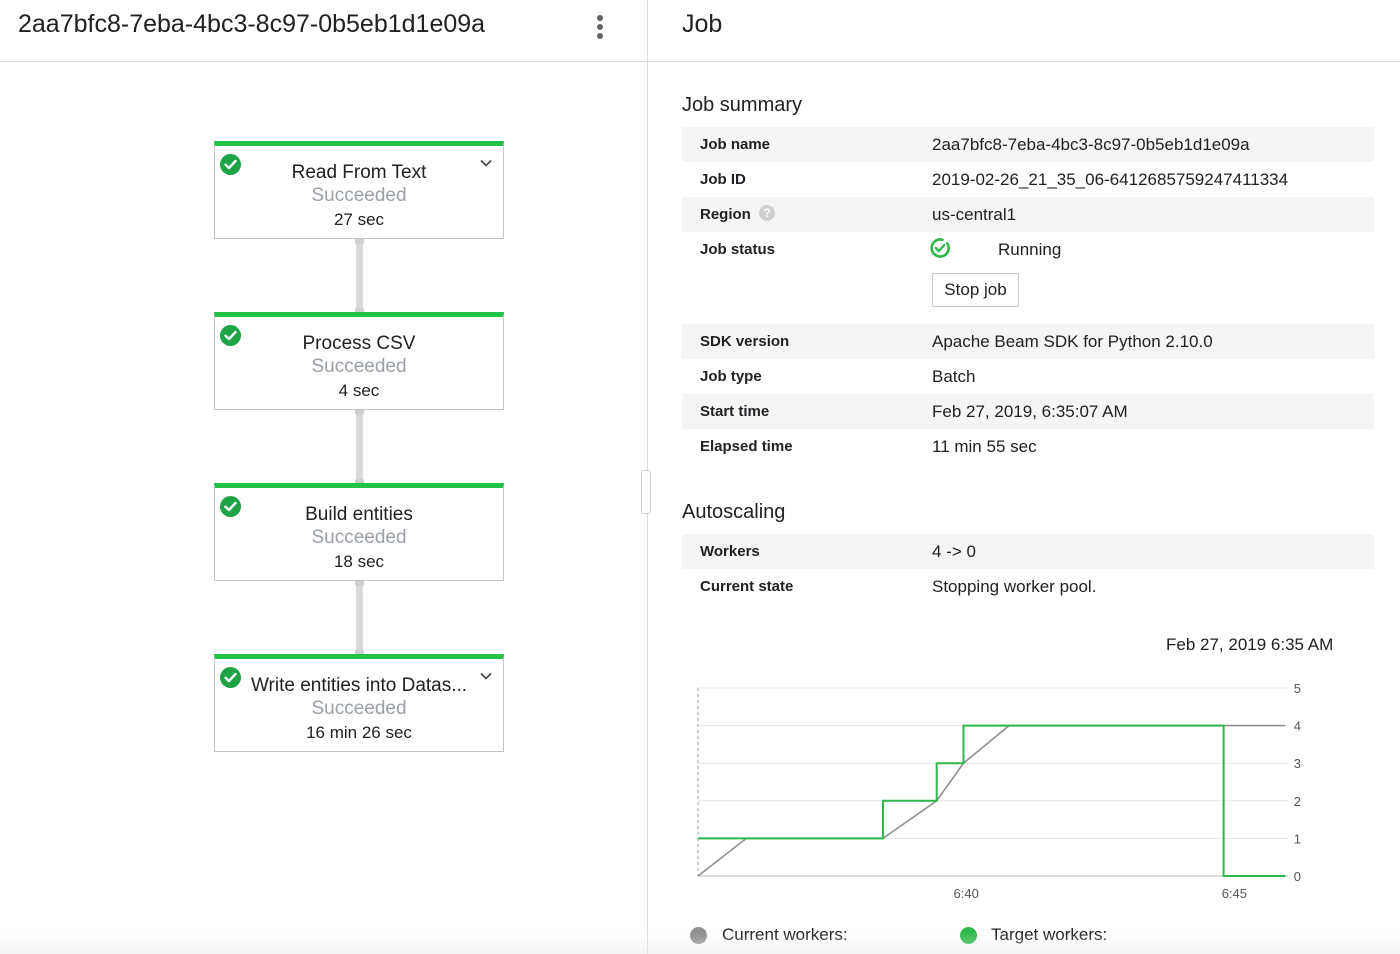  What do you see at coordinates (747, 586) in the screenshot?
I see `current-state-label: Current state` at bounding box center [747, 586].